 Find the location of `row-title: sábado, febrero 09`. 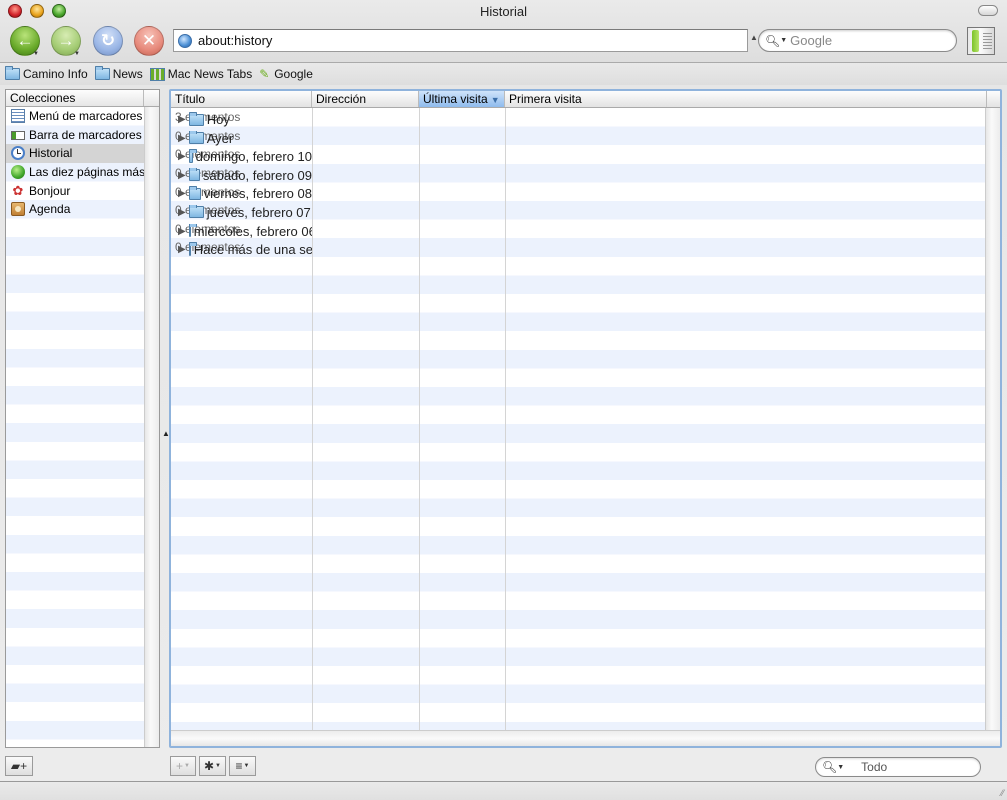

row-title: sábado, febrero 09 is located at coordinates (257, 175).